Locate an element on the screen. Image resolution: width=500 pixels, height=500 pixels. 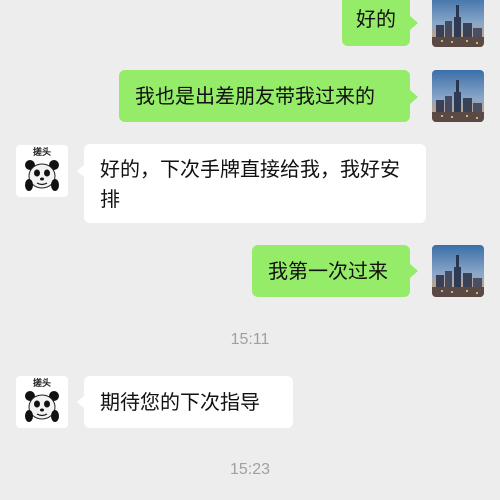
timestamp: 15:23 is located at coordinates (250, 469).